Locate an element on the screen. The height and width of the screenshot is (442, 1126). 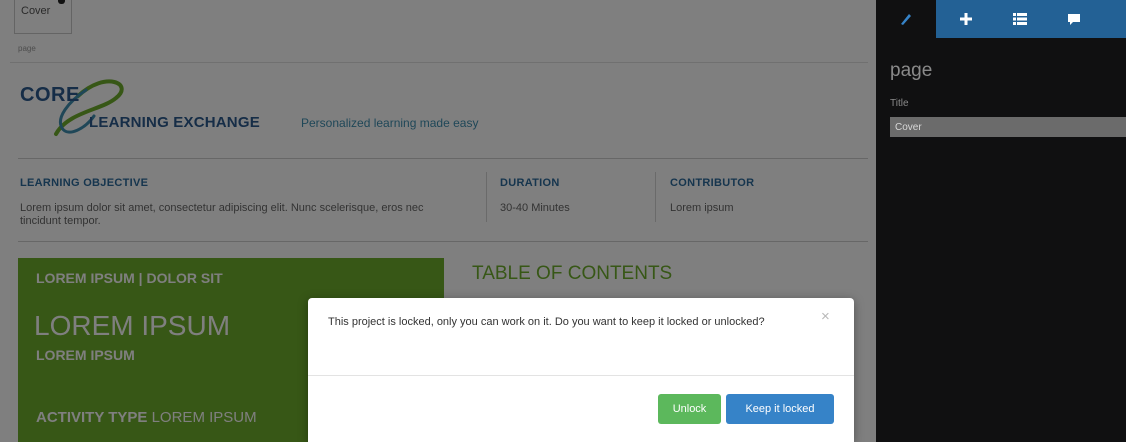
panel-tab-bar is located at coordinates (1001, 19).